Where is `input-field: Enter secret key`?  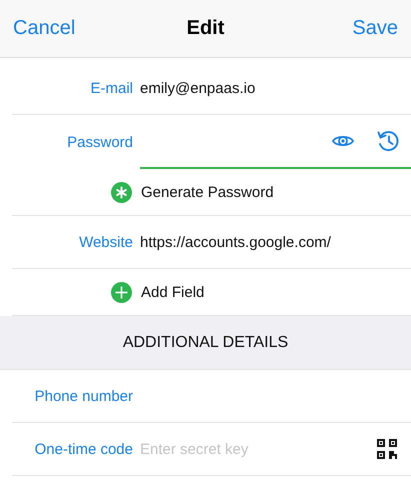
input-field: Enter secret key is located at coordinates (258, 449).